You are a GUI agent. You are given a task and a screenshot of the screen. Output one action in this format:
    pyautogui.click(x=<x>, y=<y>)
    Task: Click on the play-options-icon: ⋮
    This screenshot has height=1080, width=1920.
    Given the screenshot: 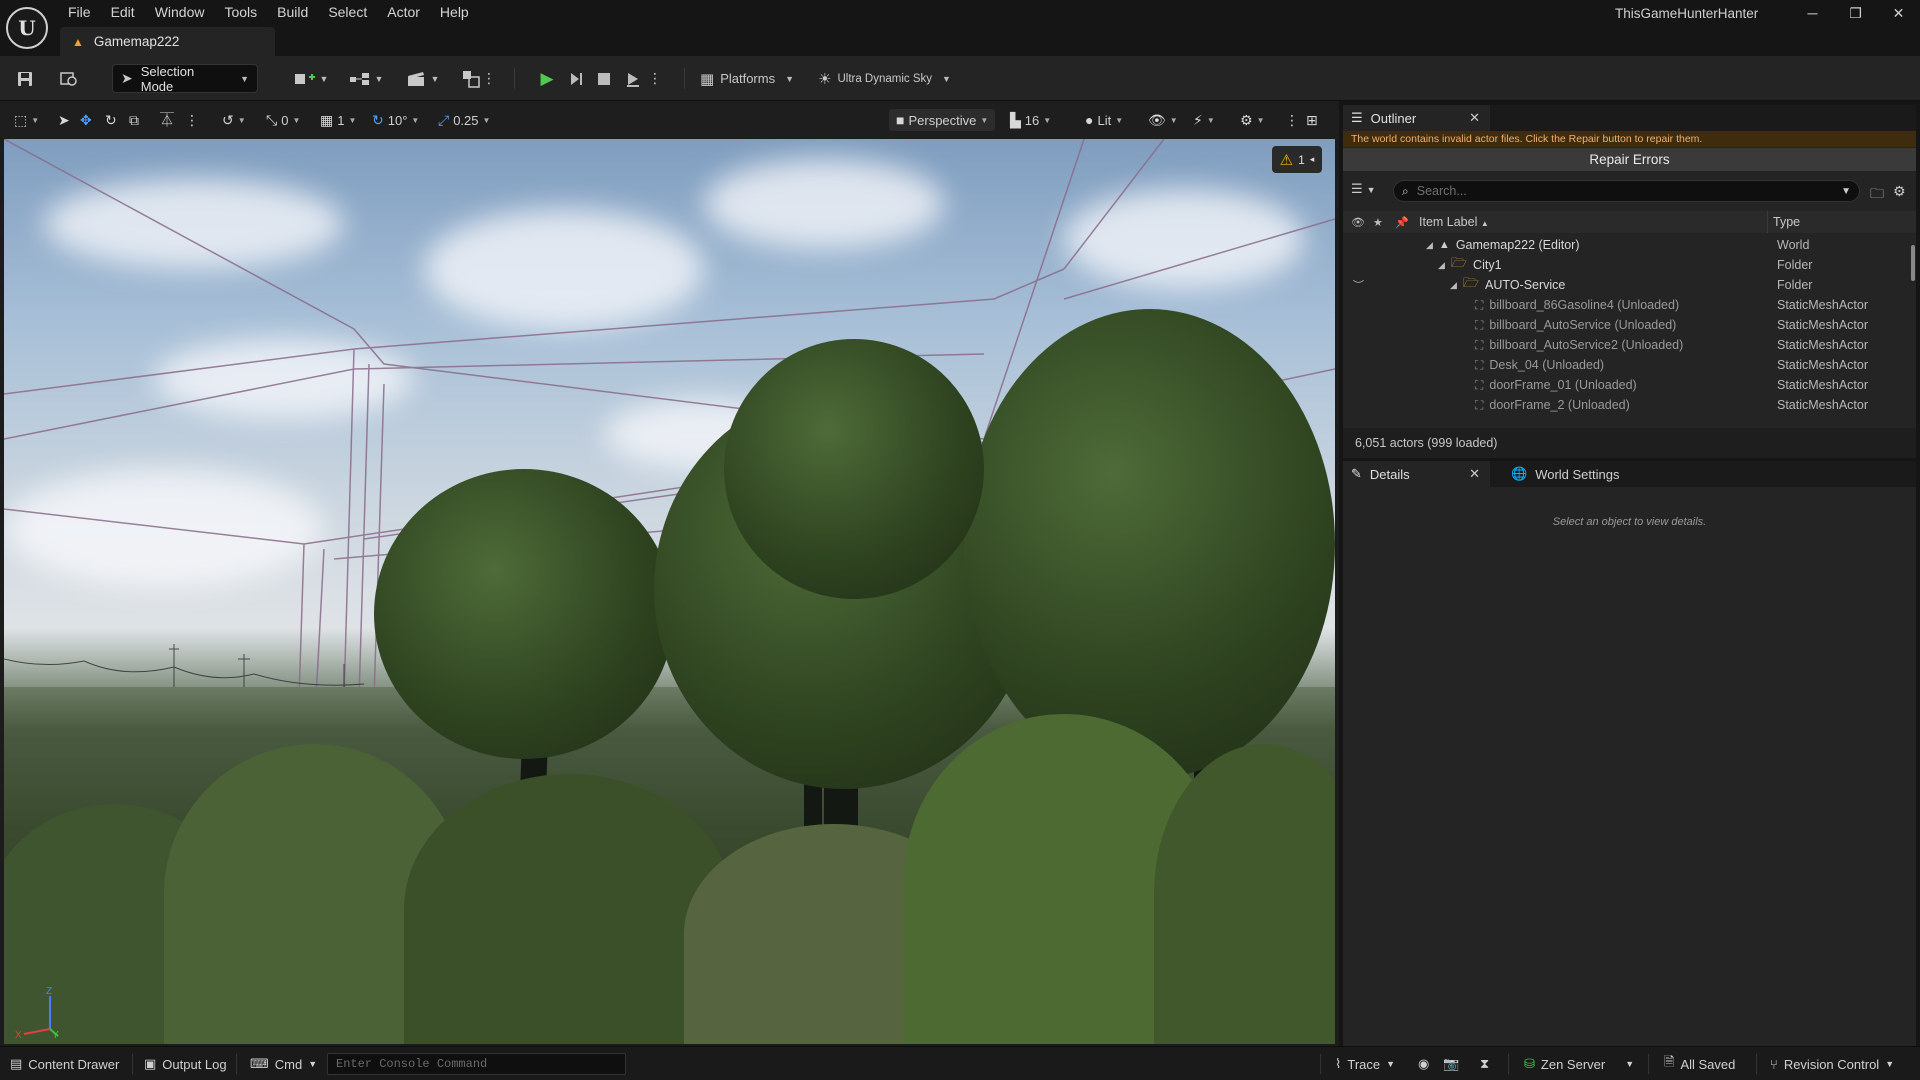 What is the action you would take?
    pyautogui.click(x=655, y=78)
    